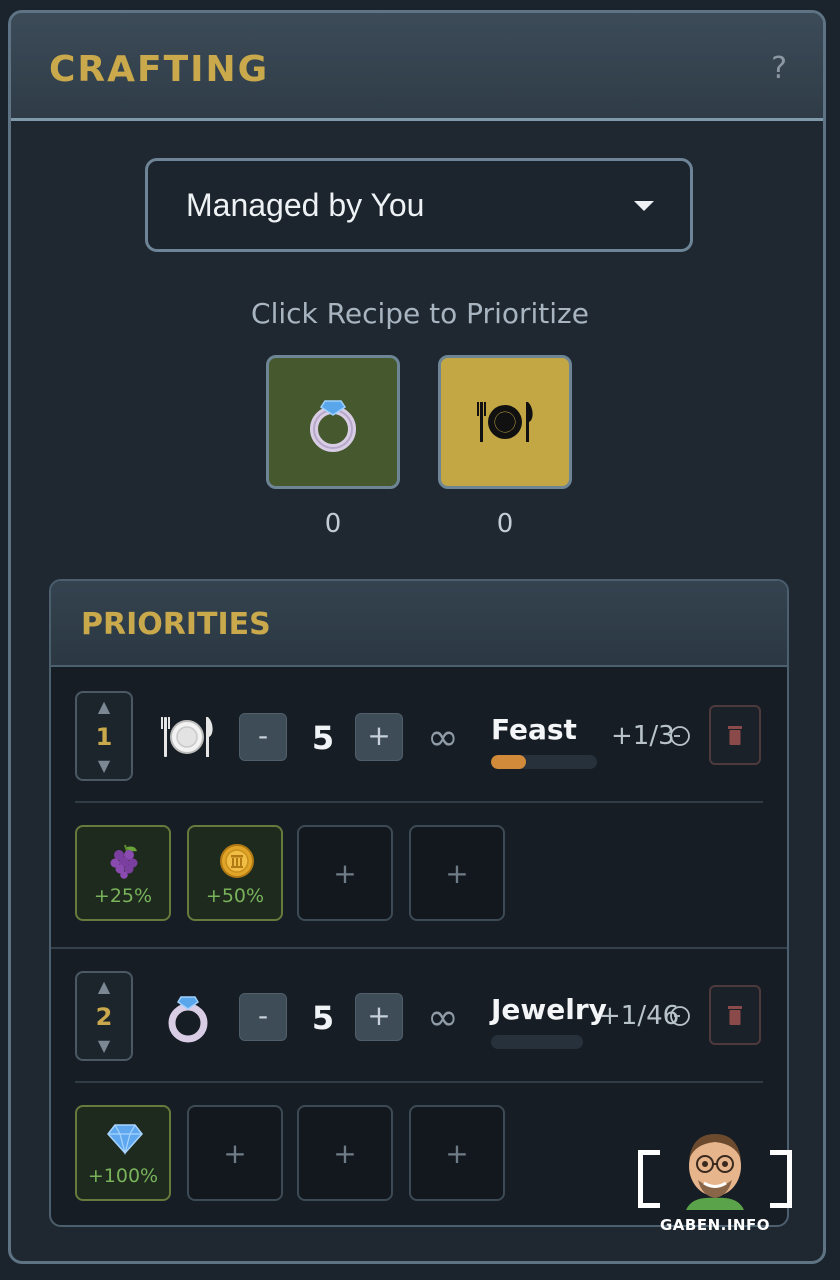  I want to click on recipe-name: Jewelry, so click(549, 1009).